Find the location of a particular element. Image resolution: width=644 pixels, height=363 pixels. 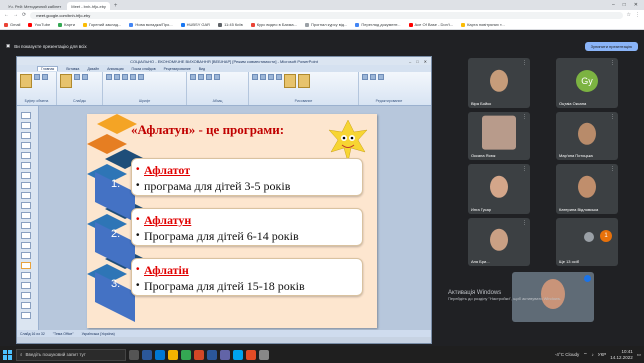

ppt-tab-insert: Вставка is located at coordinates (72, 69).